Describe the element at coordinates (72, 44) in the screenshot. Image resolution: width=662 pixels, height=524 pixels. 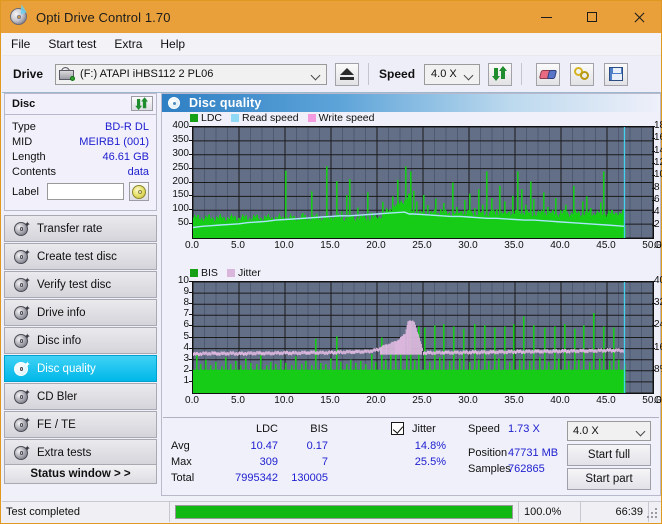
I see `menu-item-start-test: Start test` at that location.